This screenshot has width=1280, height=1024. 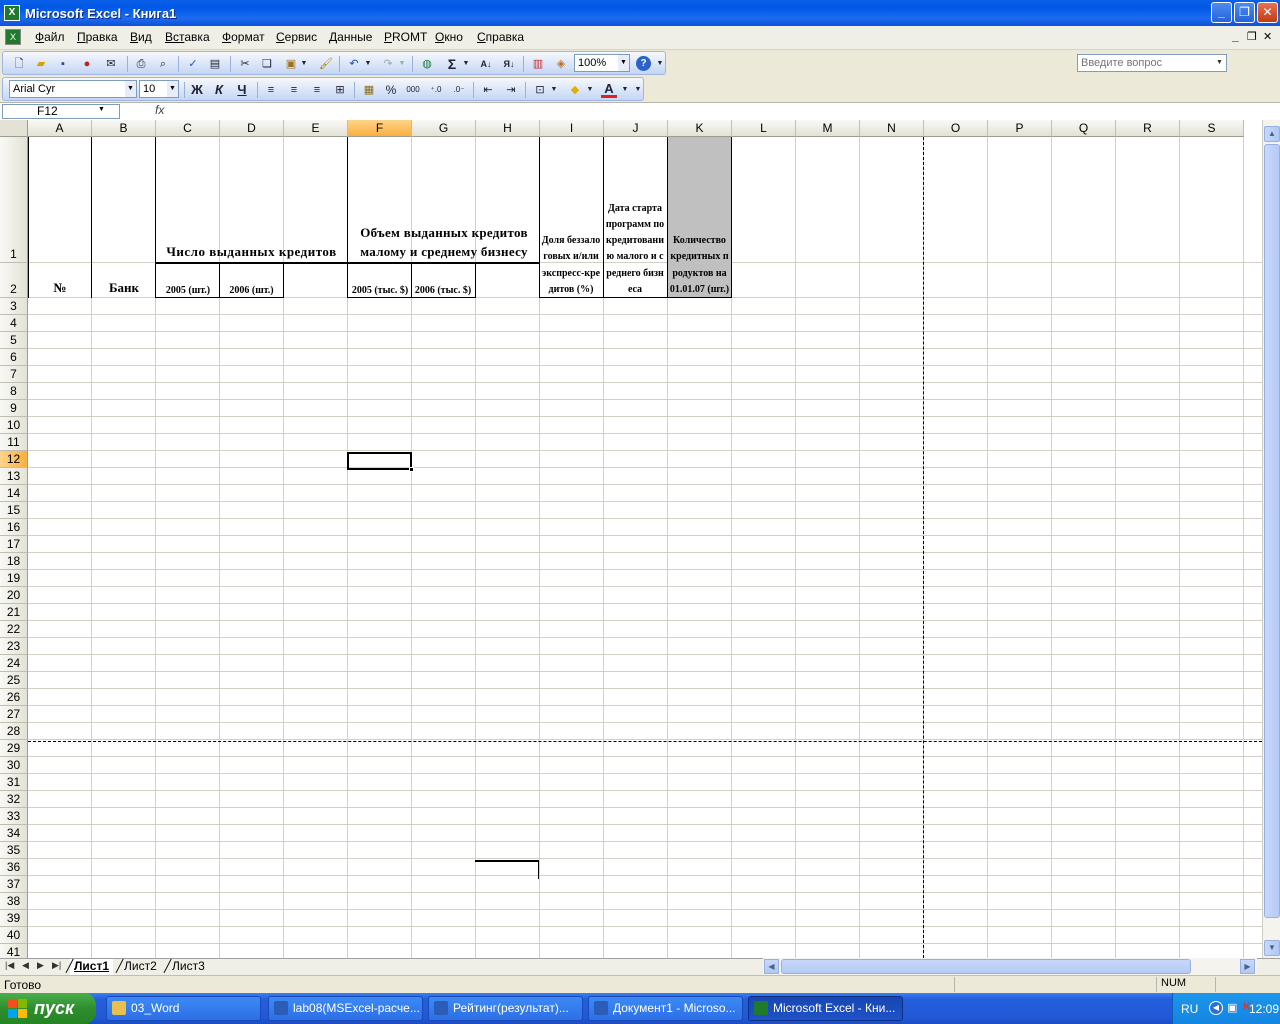 What do you see at coordinates (14, 765) in the screenshot?
I see `row-header-30: 30` at bounding box center [14, 765].